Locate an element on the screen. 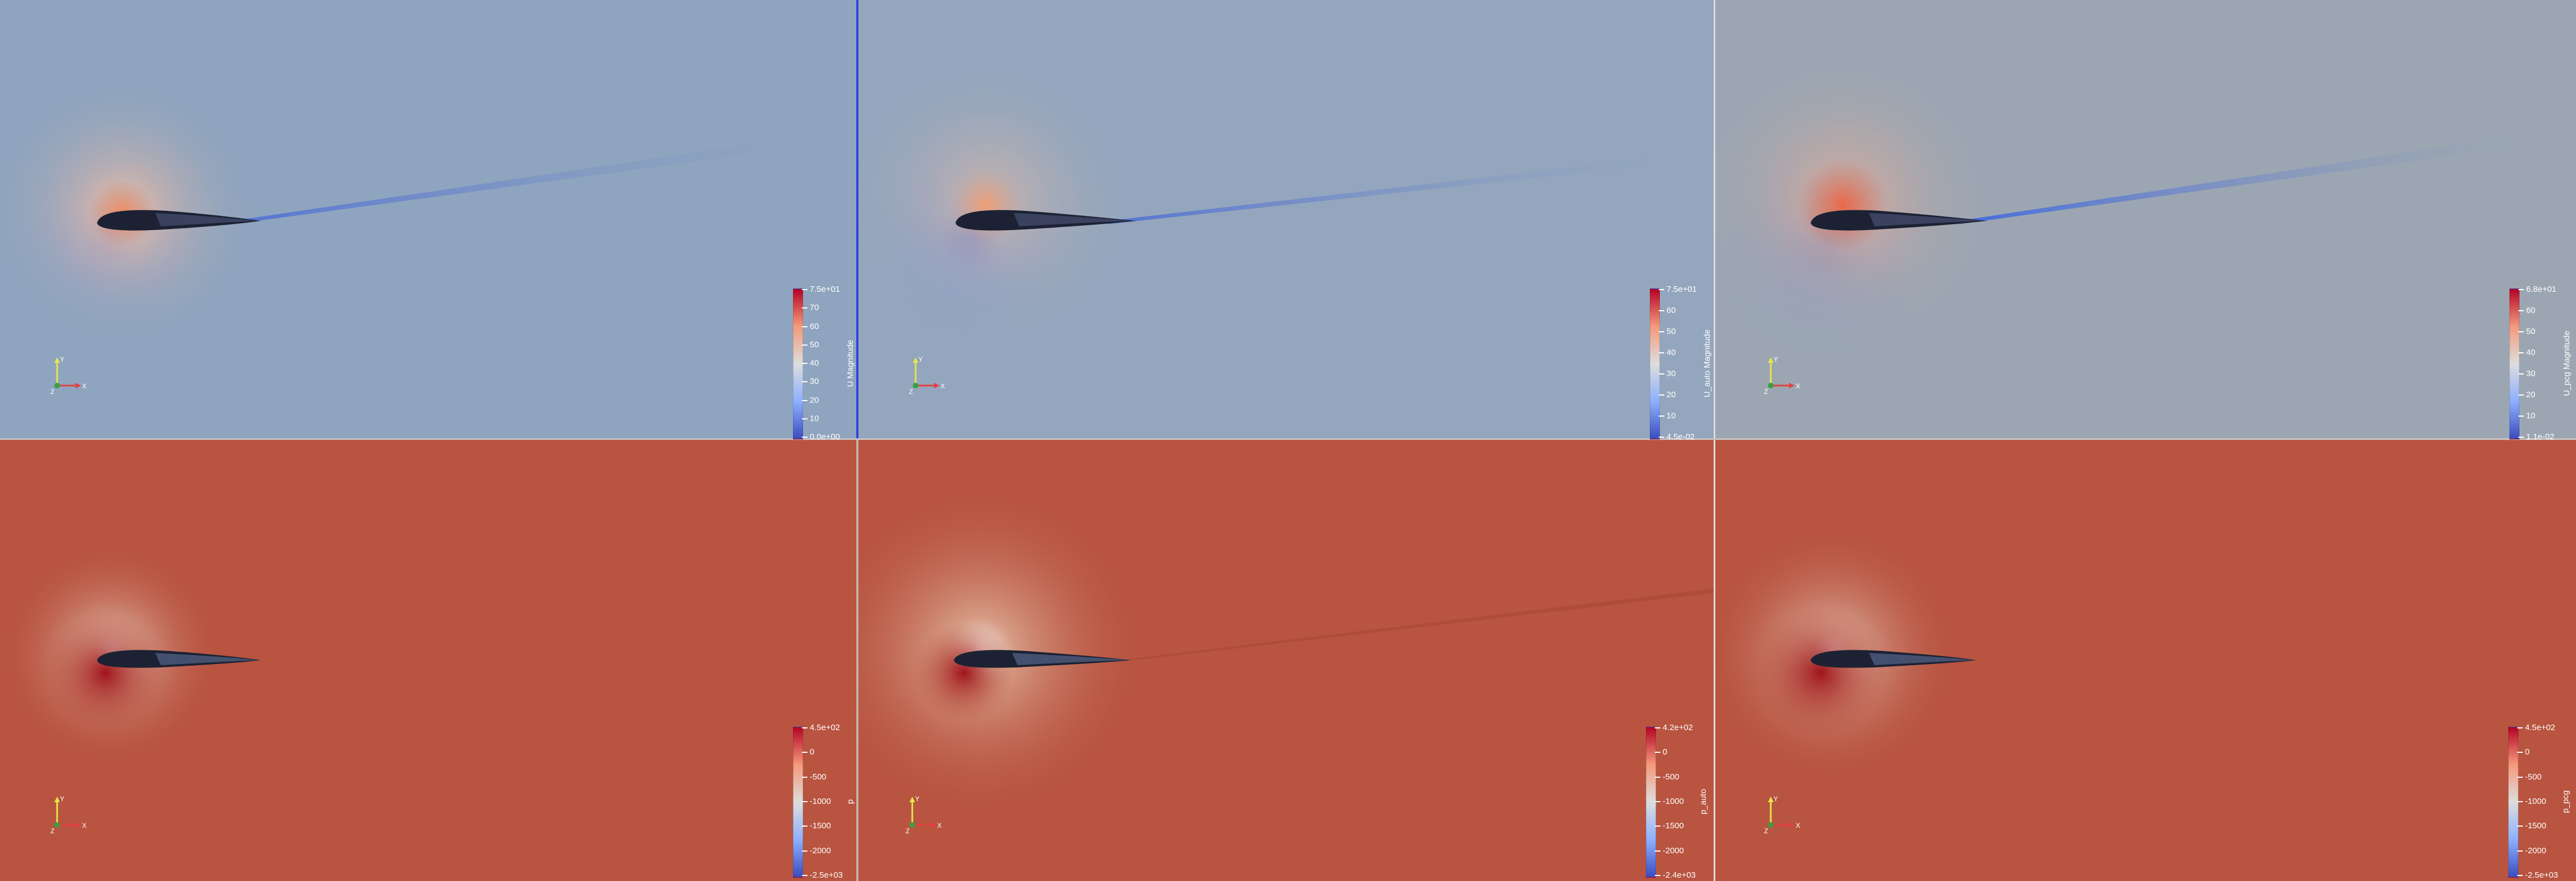 This screenshot has height=881, width=2576. colorbar-tick-label: -500 is located at coordinates (1671, 777).